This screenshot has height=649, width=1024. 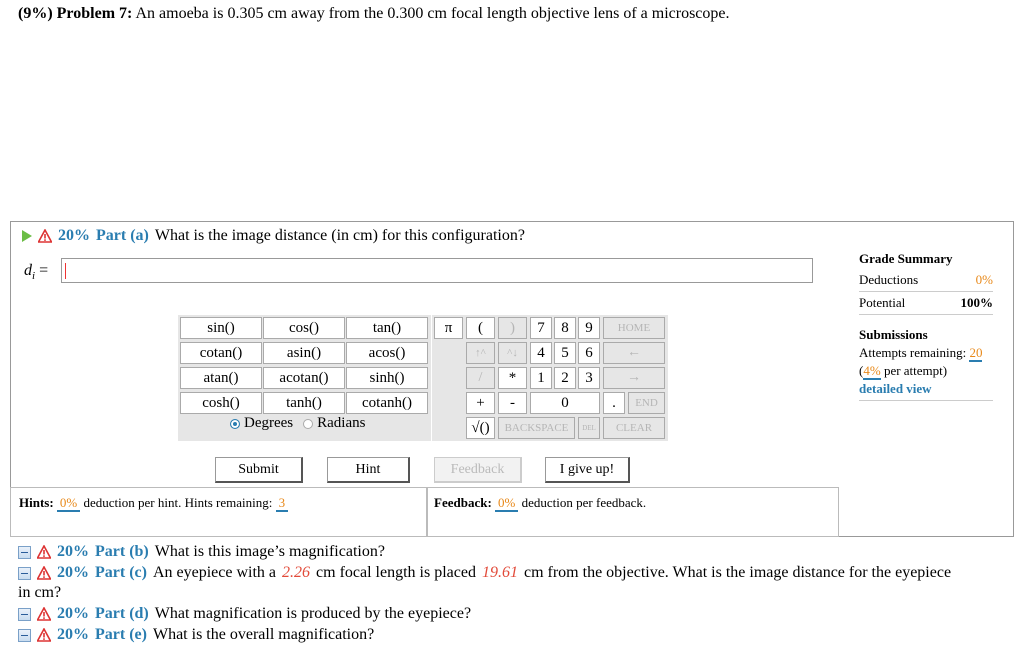 I want to click on part-e-weight: 20%, so click(x=73, y=634).